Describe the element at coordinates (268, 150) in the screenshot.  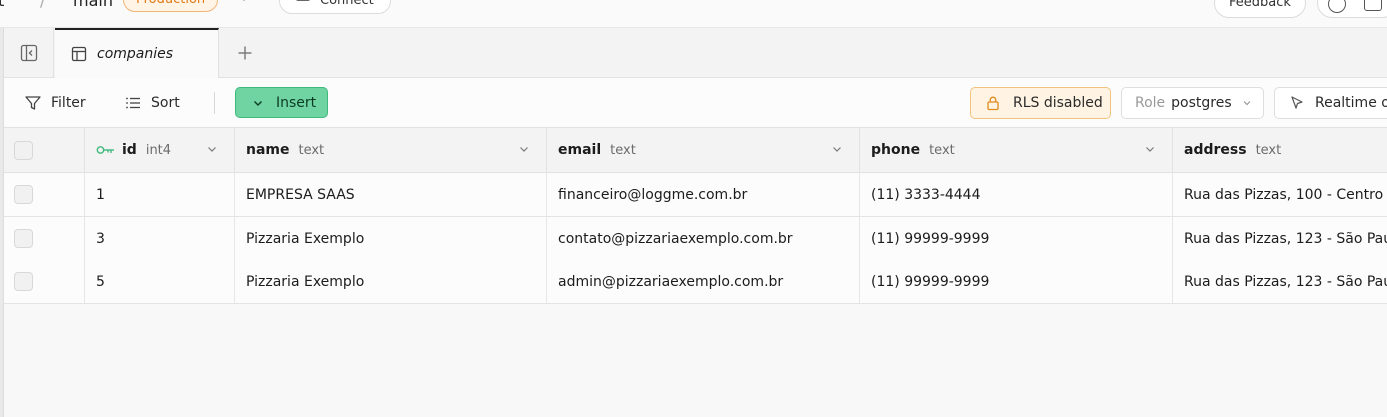
I see `column-name: name` at that location.